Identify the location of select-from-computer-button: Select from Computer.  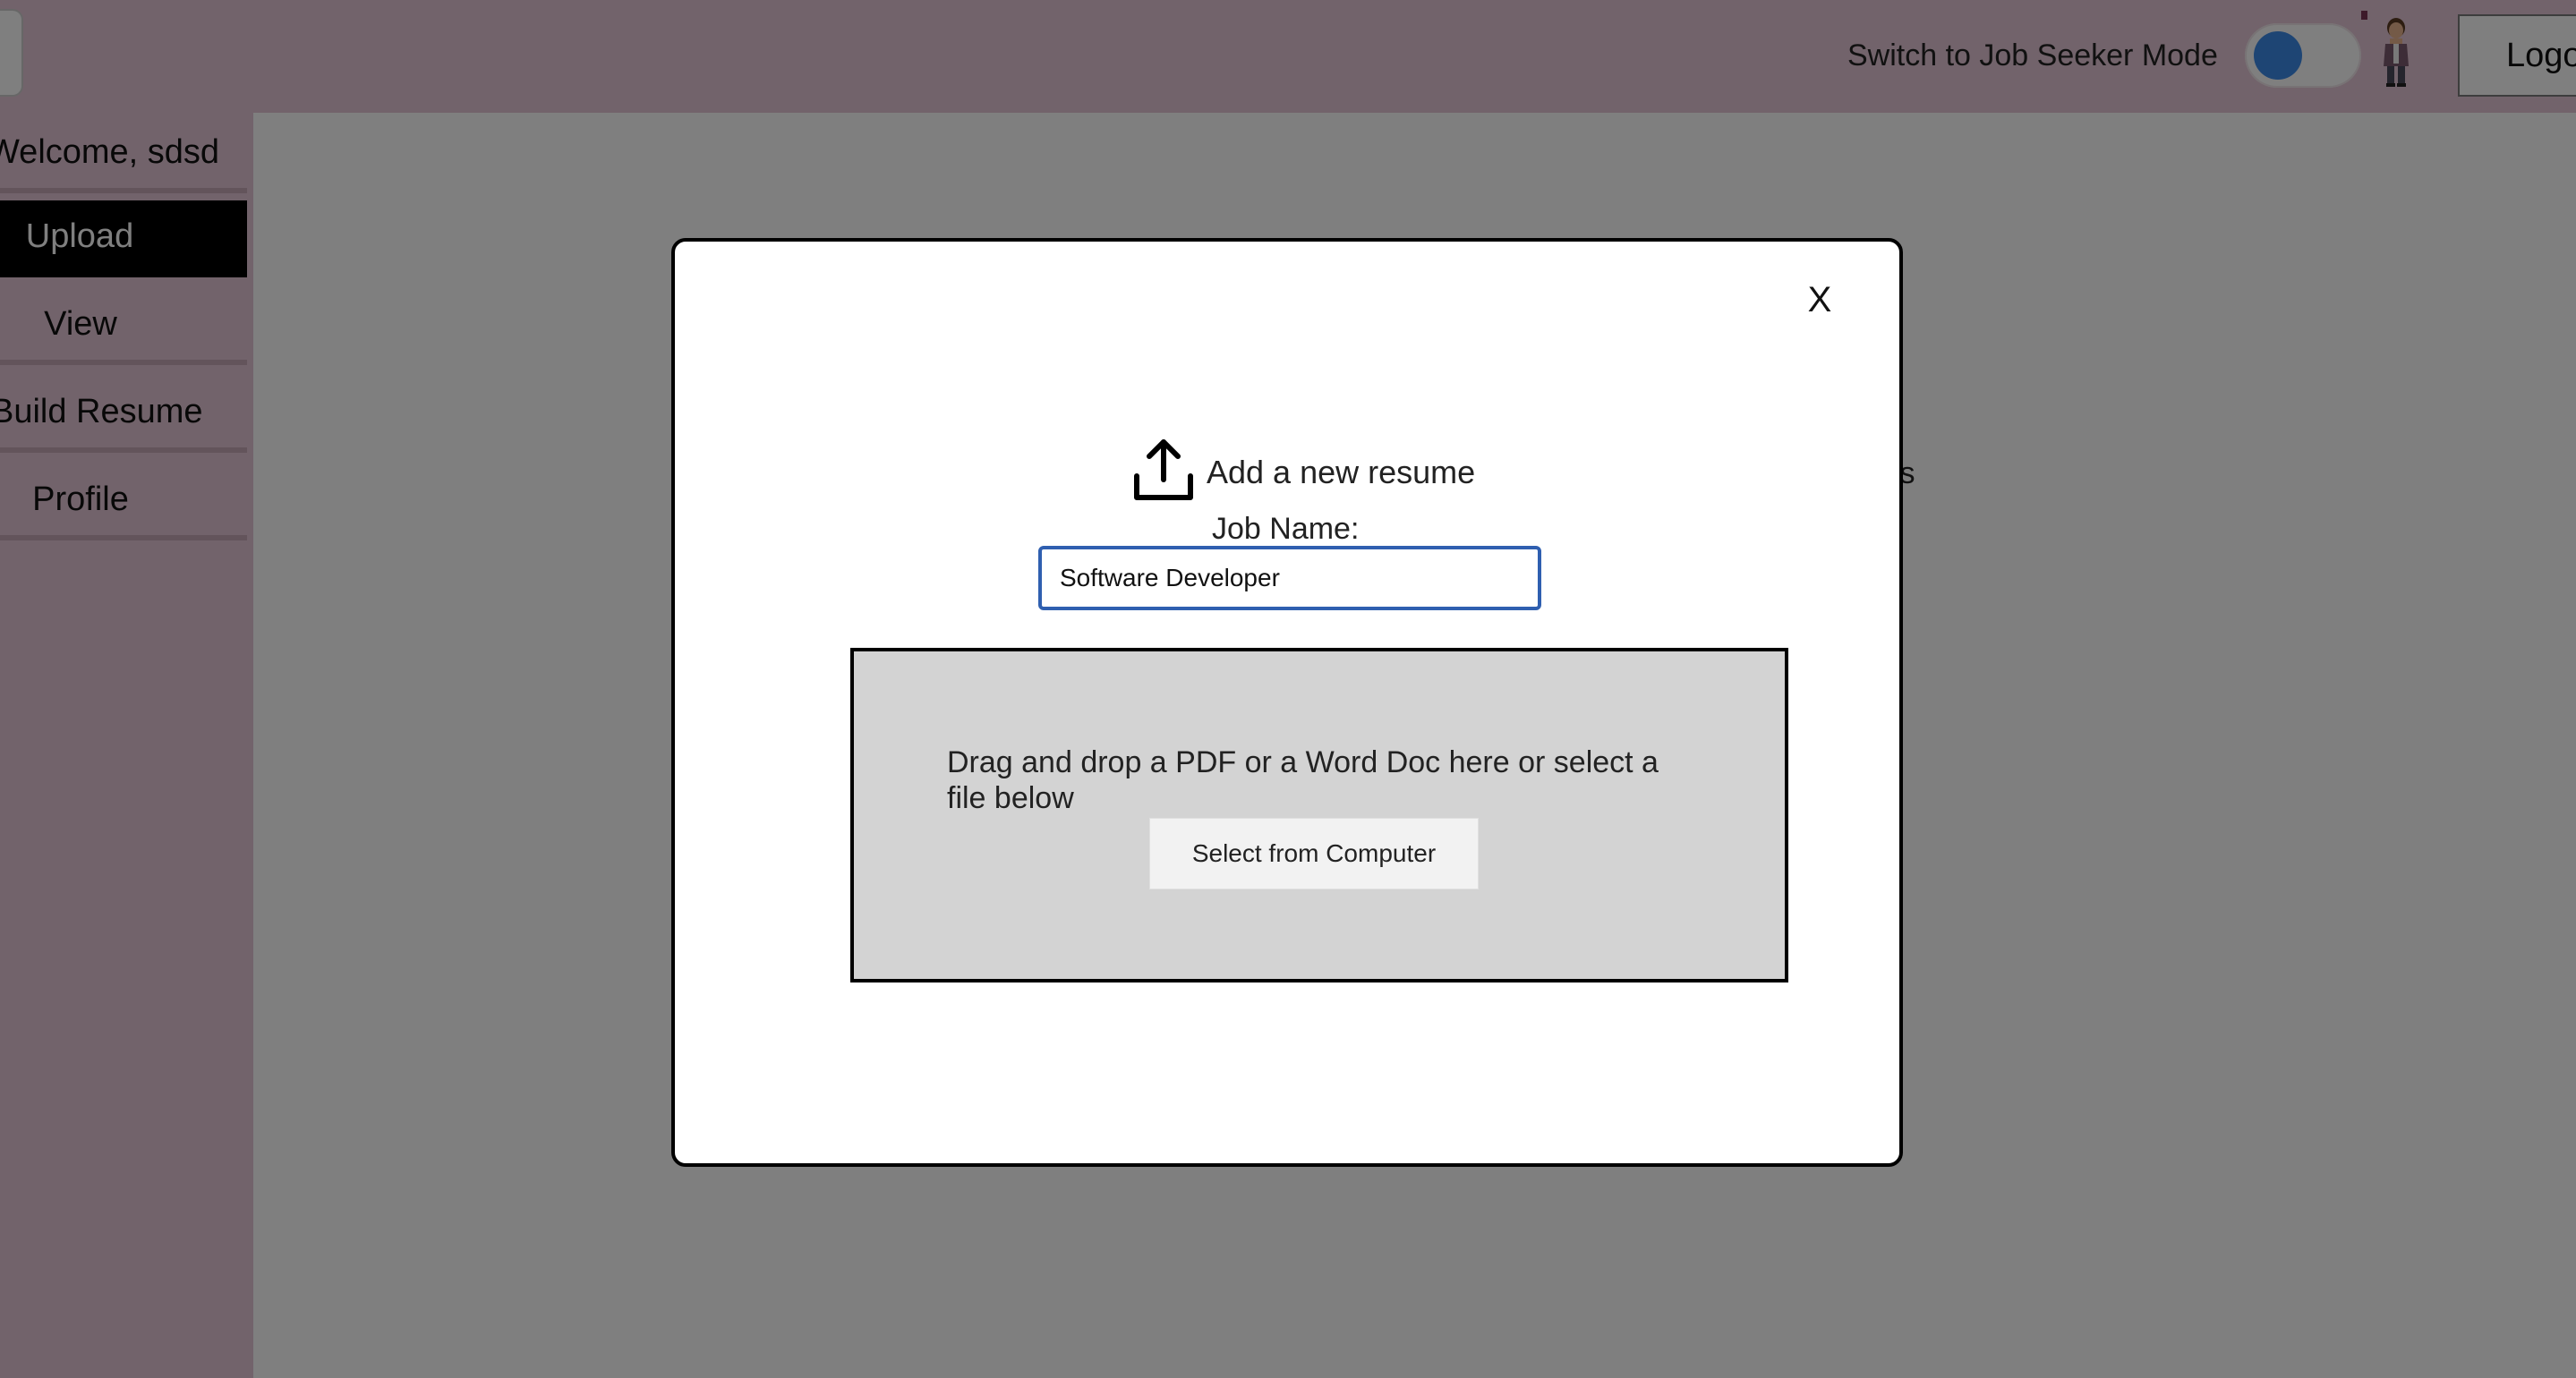
(1314, 854).